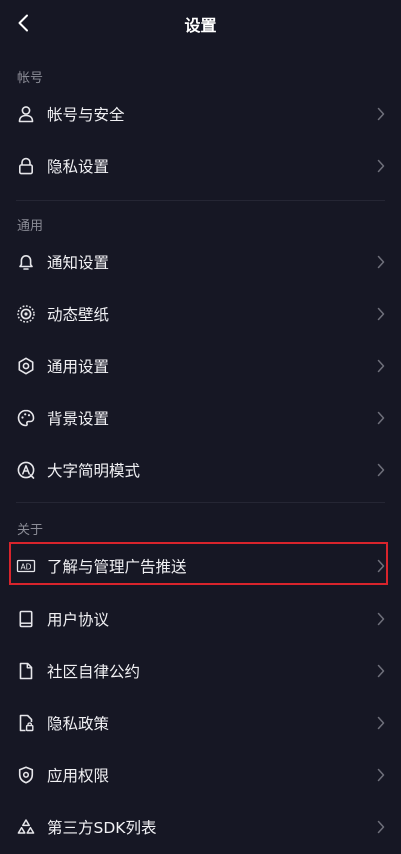 This screenshot has height=854, width=401. What do you see at coordinates (78, 620) in the screenshot?
I see `row-label: 用户协议` at bounding box center [78, 620].